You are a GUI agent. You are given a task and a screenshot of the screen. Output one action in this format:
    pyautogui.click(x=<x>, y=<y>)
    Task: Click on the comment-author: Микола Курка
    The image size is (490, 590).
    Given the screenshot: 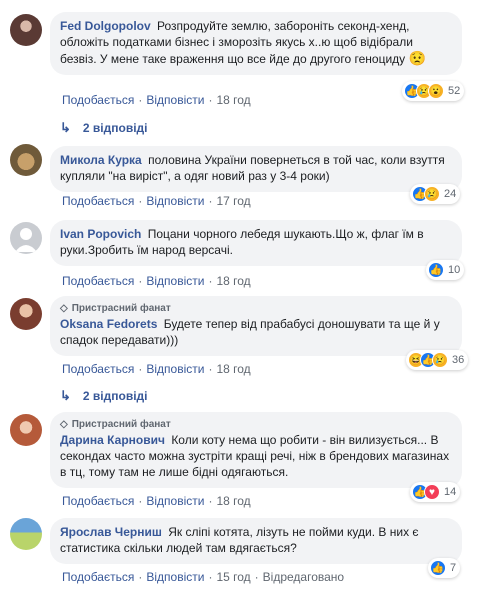 What is the action you would take?
    pyautogui.click(x=101, y=160)
    